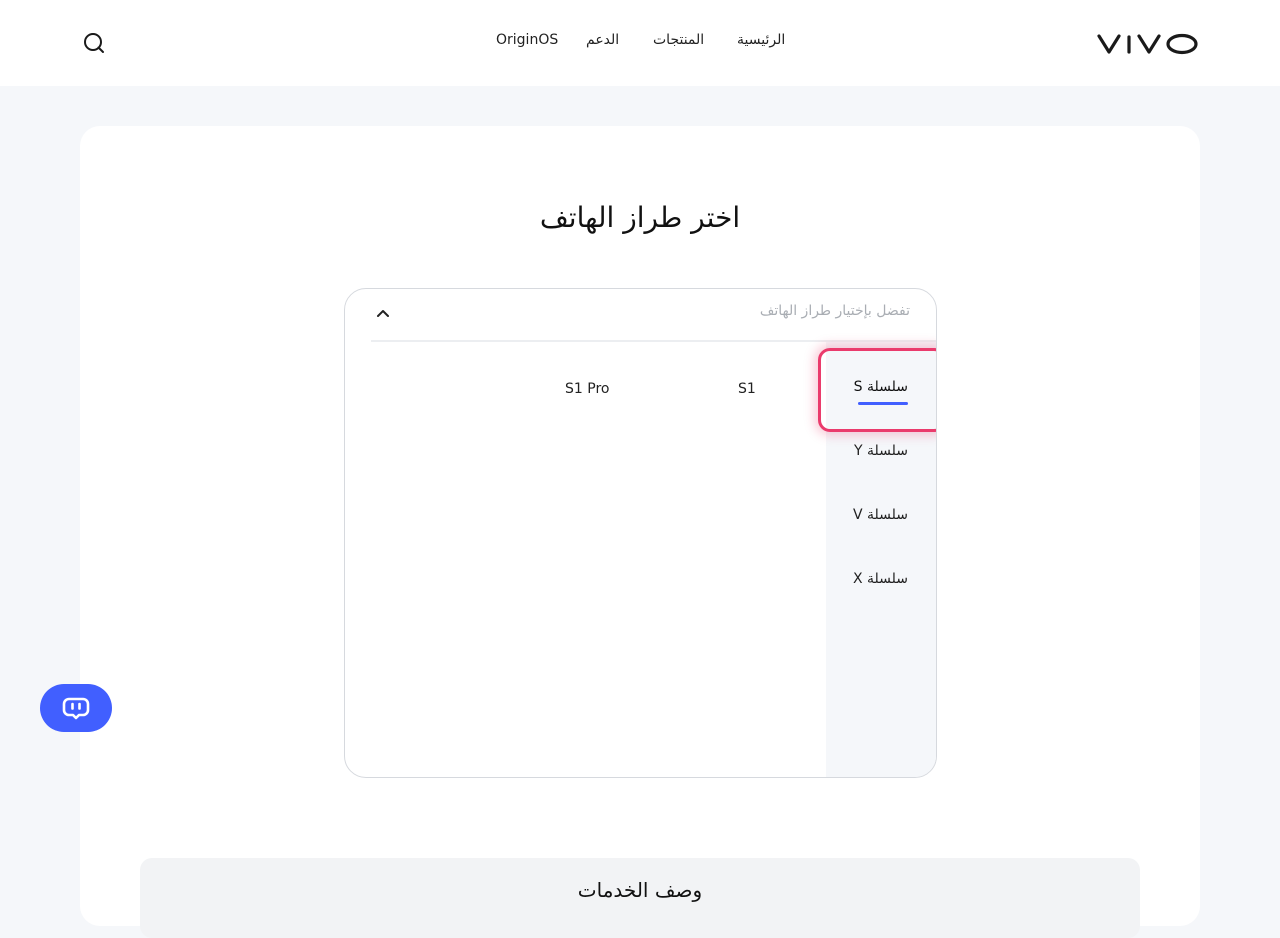 The image size is (1280, 938). I want to click on main-nav: الرئيسية المنتجات الدعم OriginOS, so click(640, 41).